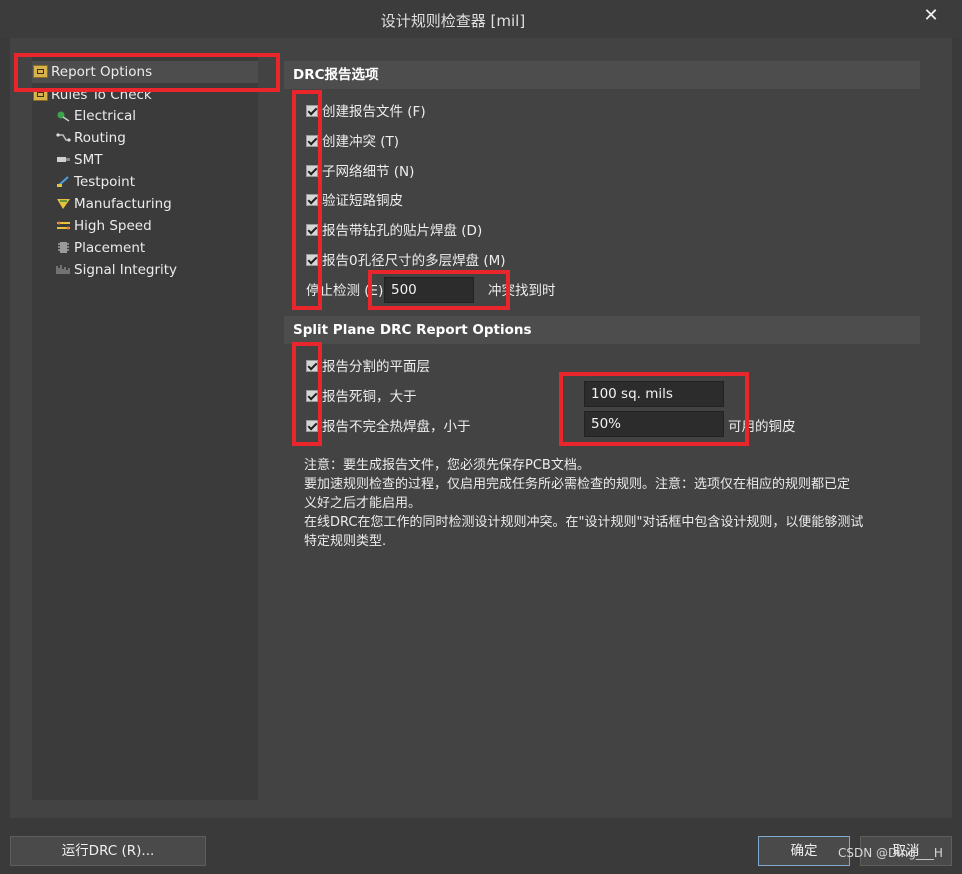  Describe the element at coordinates (890, 853) in the screenshot. I see `watermark: CSDN @Ding___H` at that location.